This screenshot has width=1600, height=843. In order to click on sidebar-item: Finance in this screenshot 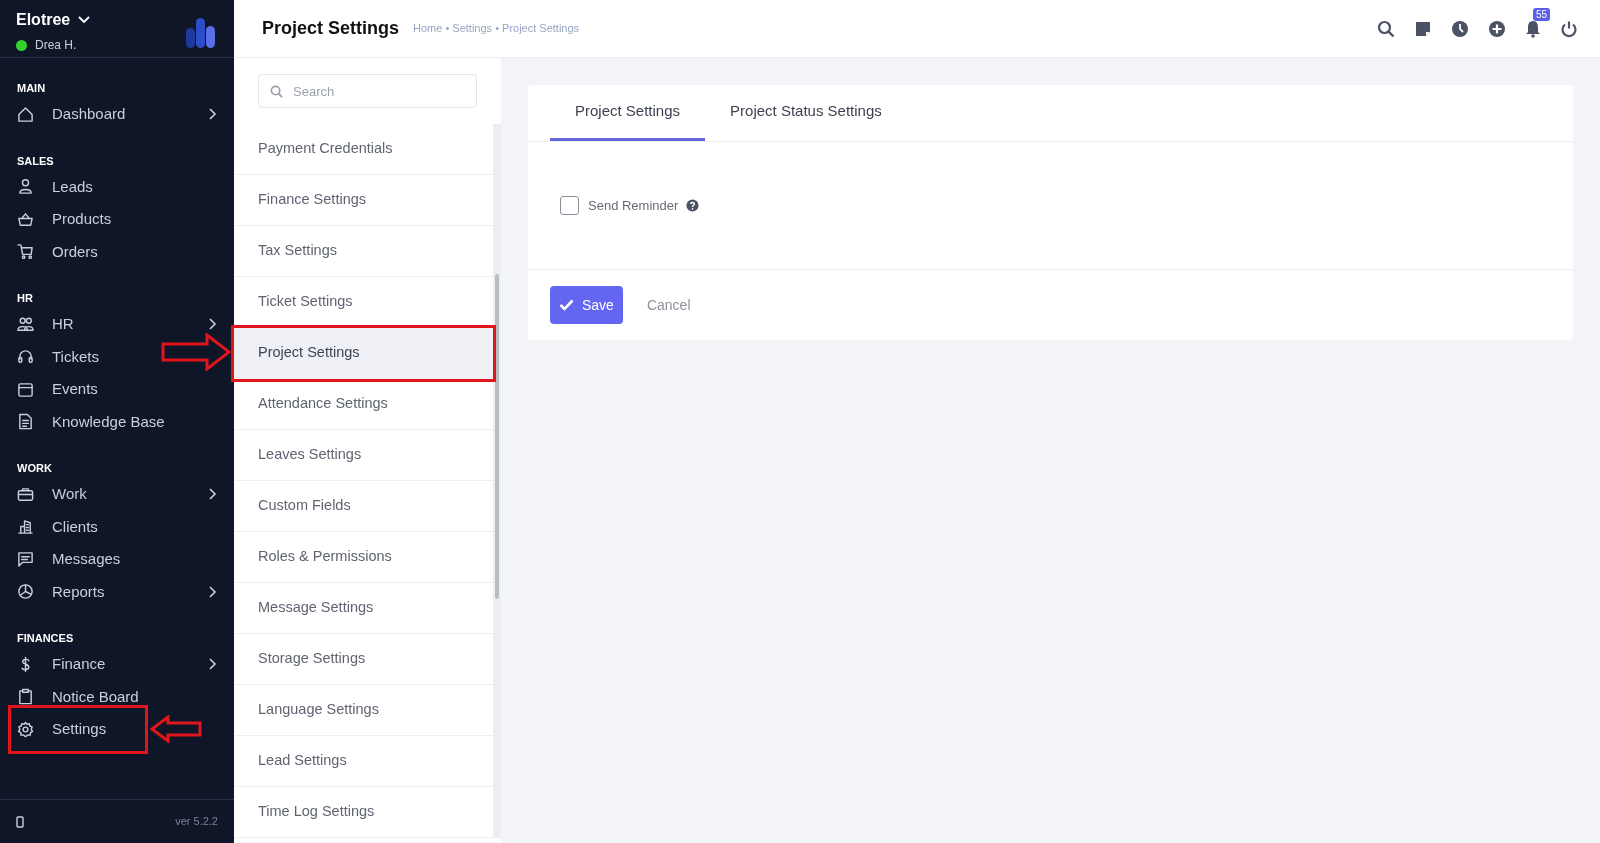, I will do `click(117, 664)`.